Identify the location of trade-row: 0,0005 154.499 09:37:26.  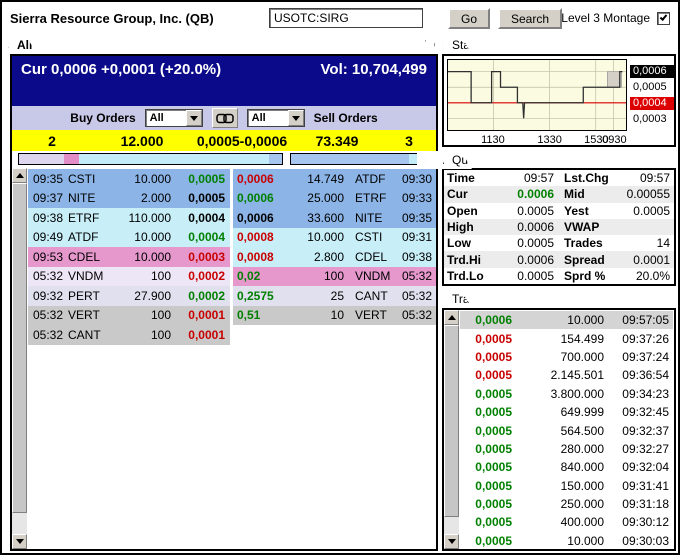
(566, 338).